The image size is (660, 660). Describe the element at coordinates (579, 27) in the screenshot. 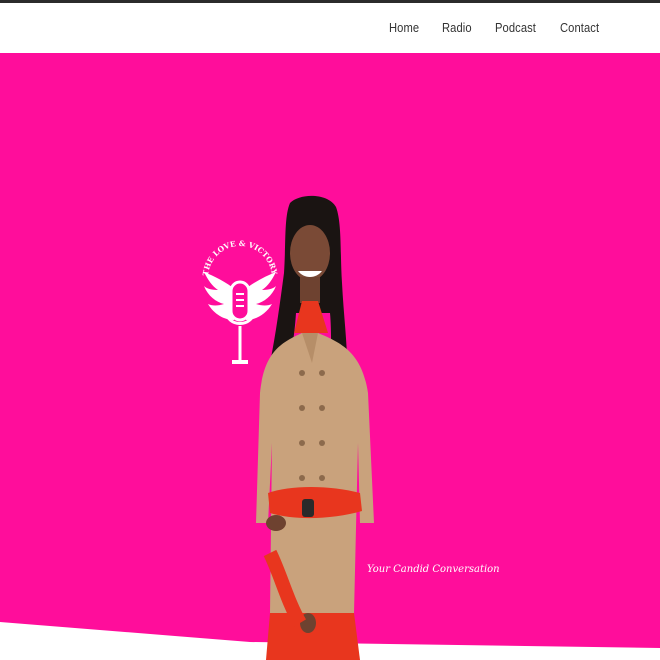

I see `nav-contact-link: Contact` at that location.